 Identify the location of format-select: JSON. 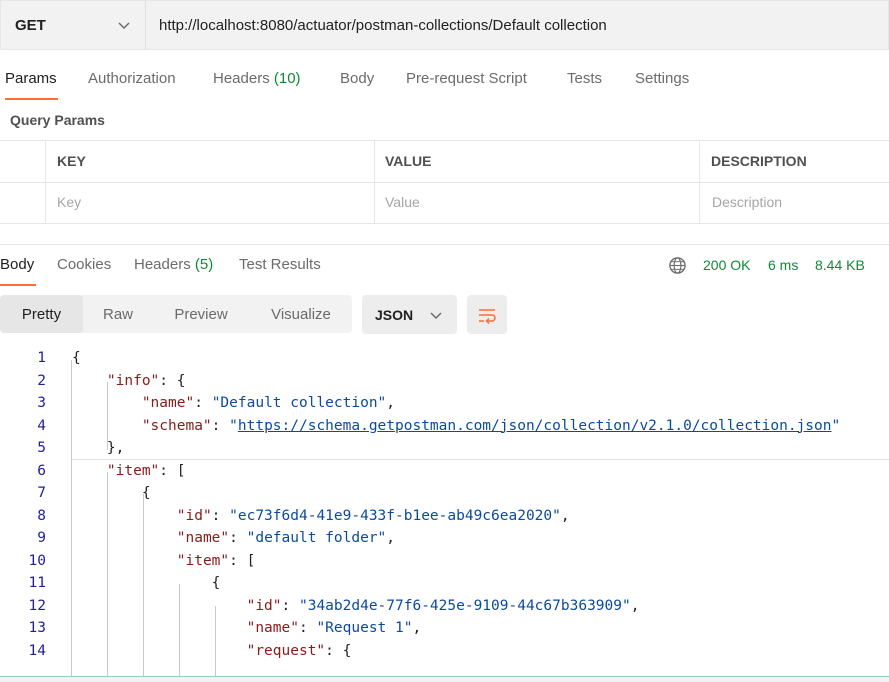
(409, 314).